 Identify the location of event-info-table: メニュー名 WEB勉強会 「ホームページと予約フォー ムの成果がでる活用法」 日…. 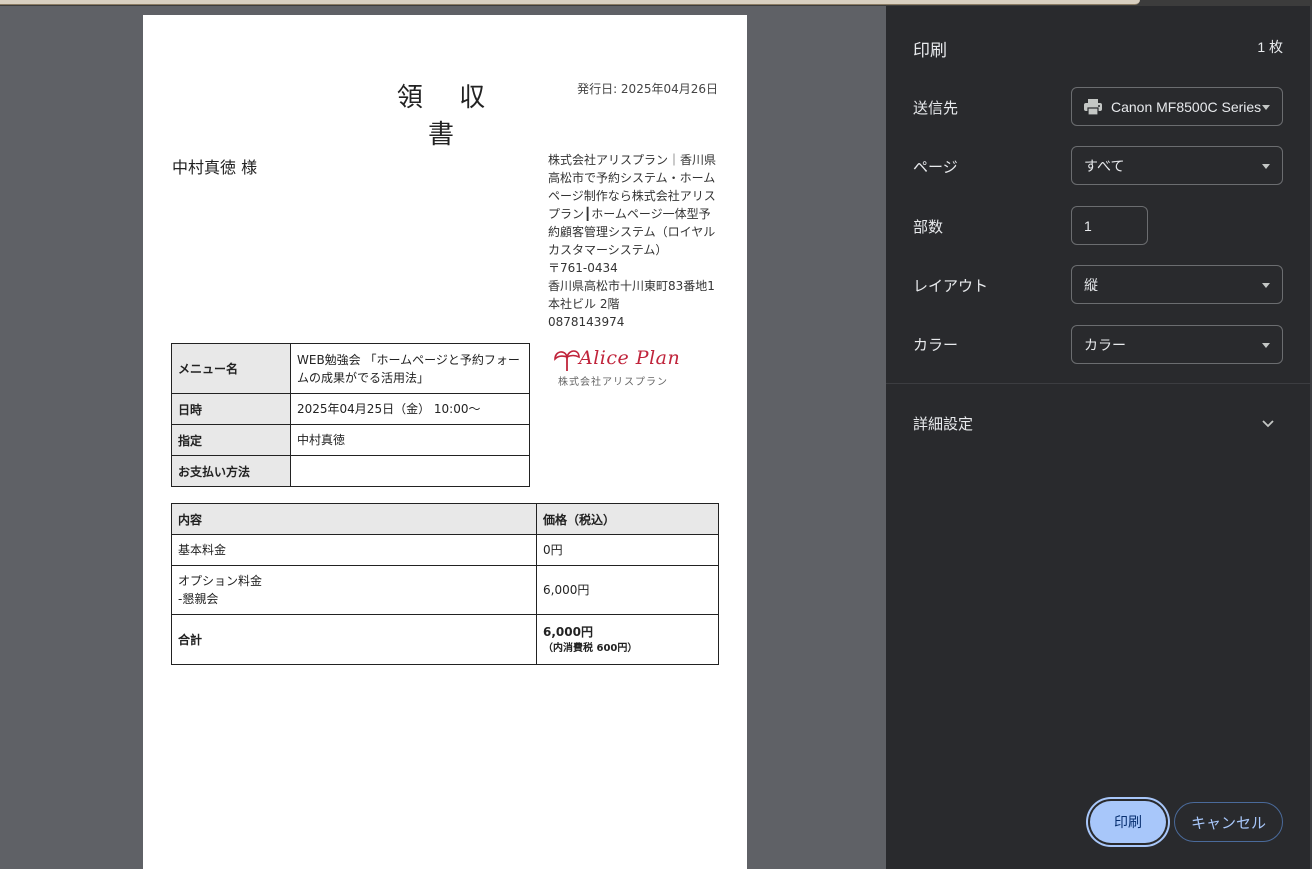
(350, 415).